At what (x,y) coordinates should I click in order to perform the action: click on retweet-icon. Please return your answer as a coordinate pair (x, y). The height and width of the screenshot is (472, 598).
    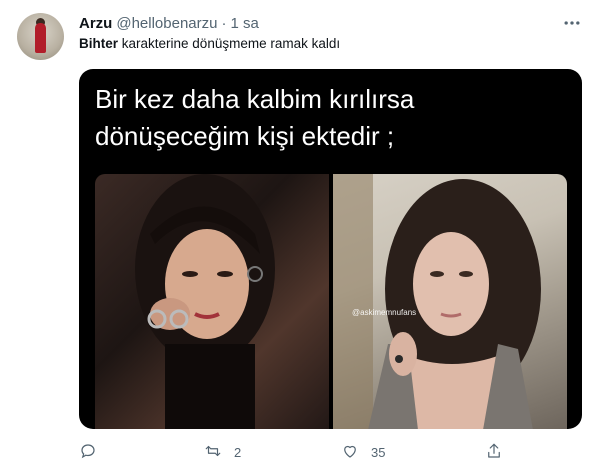
    Looking at the image, I should click on (213, 452).